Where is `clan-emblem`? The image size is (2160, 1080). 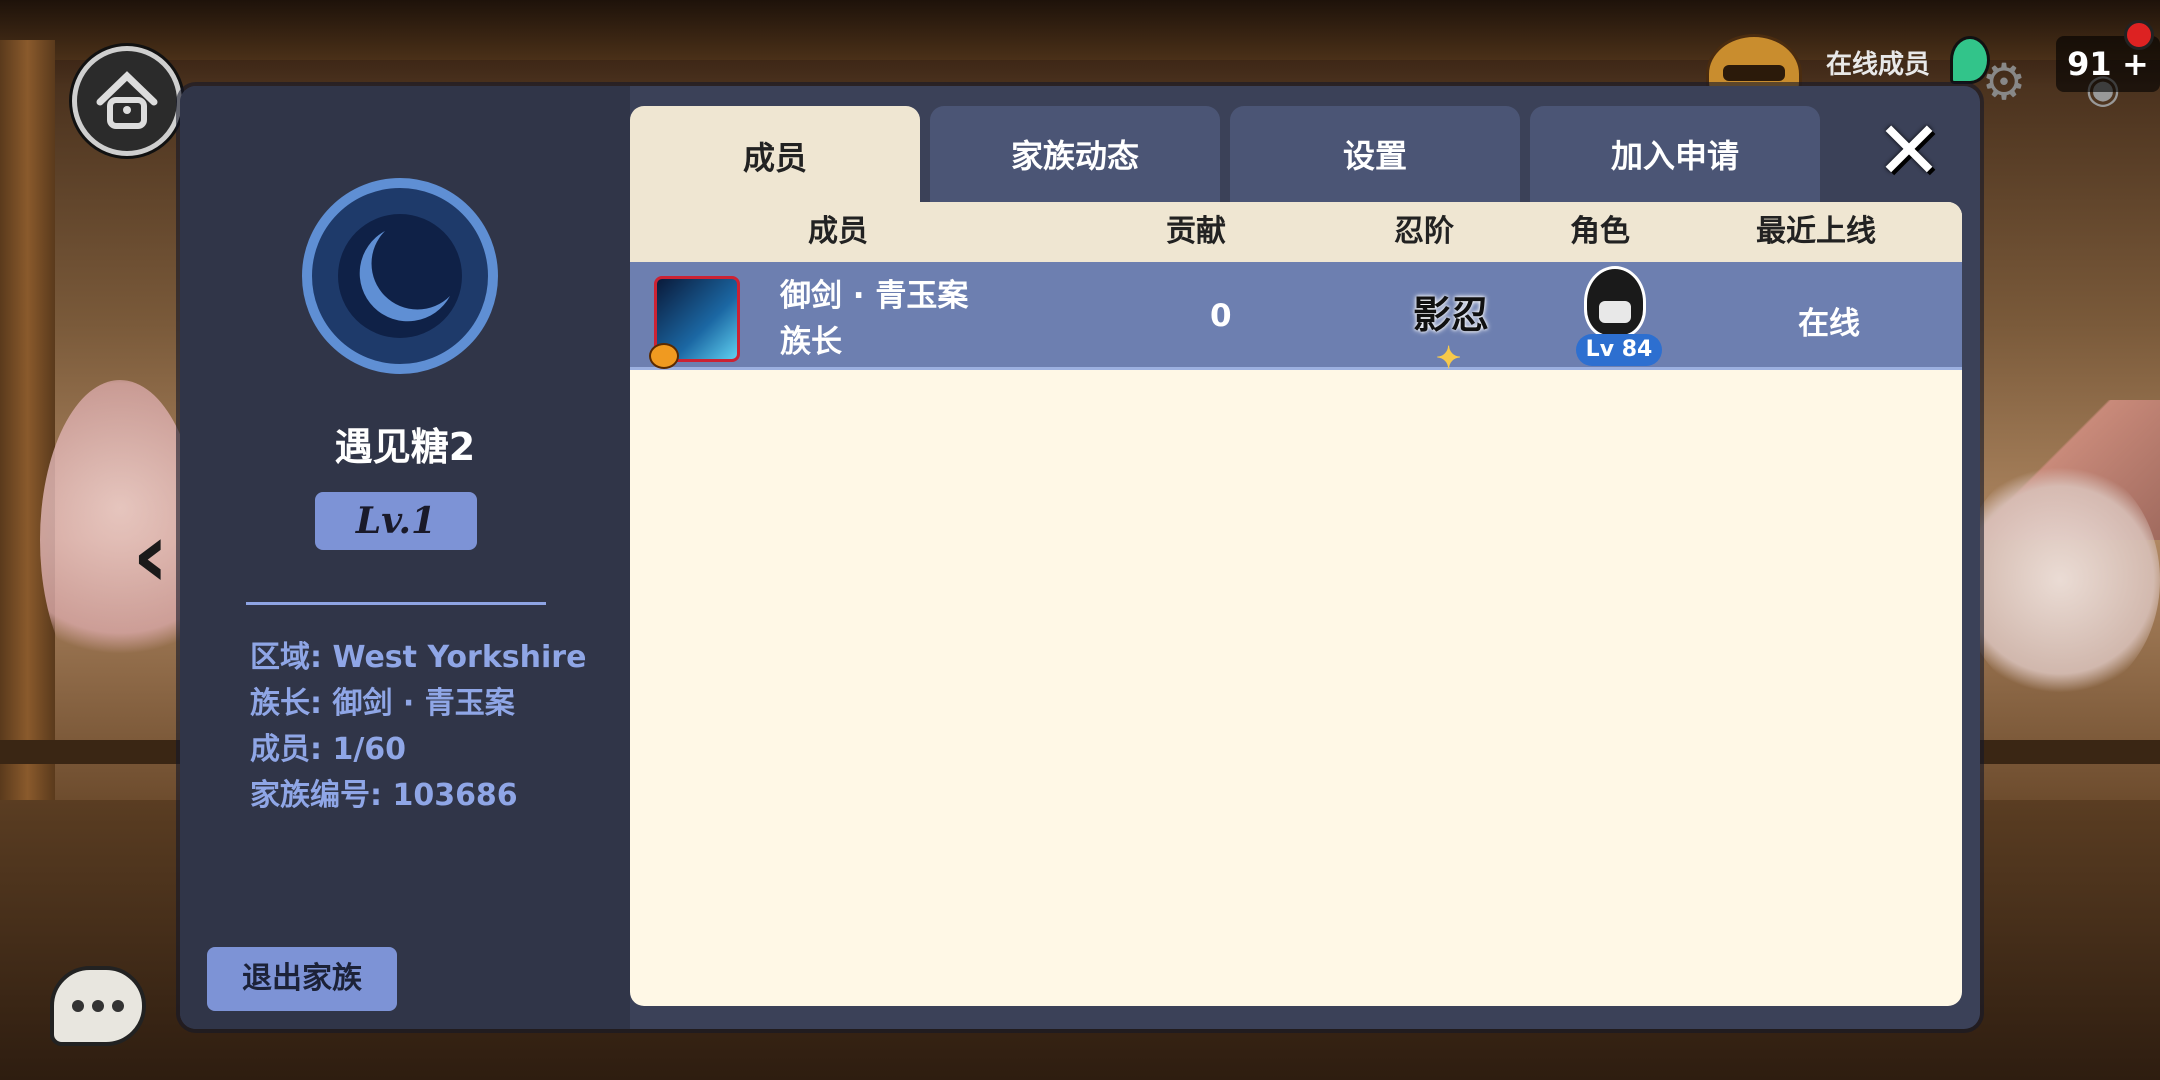
clan-emblem is located at coordinates (400, 276).